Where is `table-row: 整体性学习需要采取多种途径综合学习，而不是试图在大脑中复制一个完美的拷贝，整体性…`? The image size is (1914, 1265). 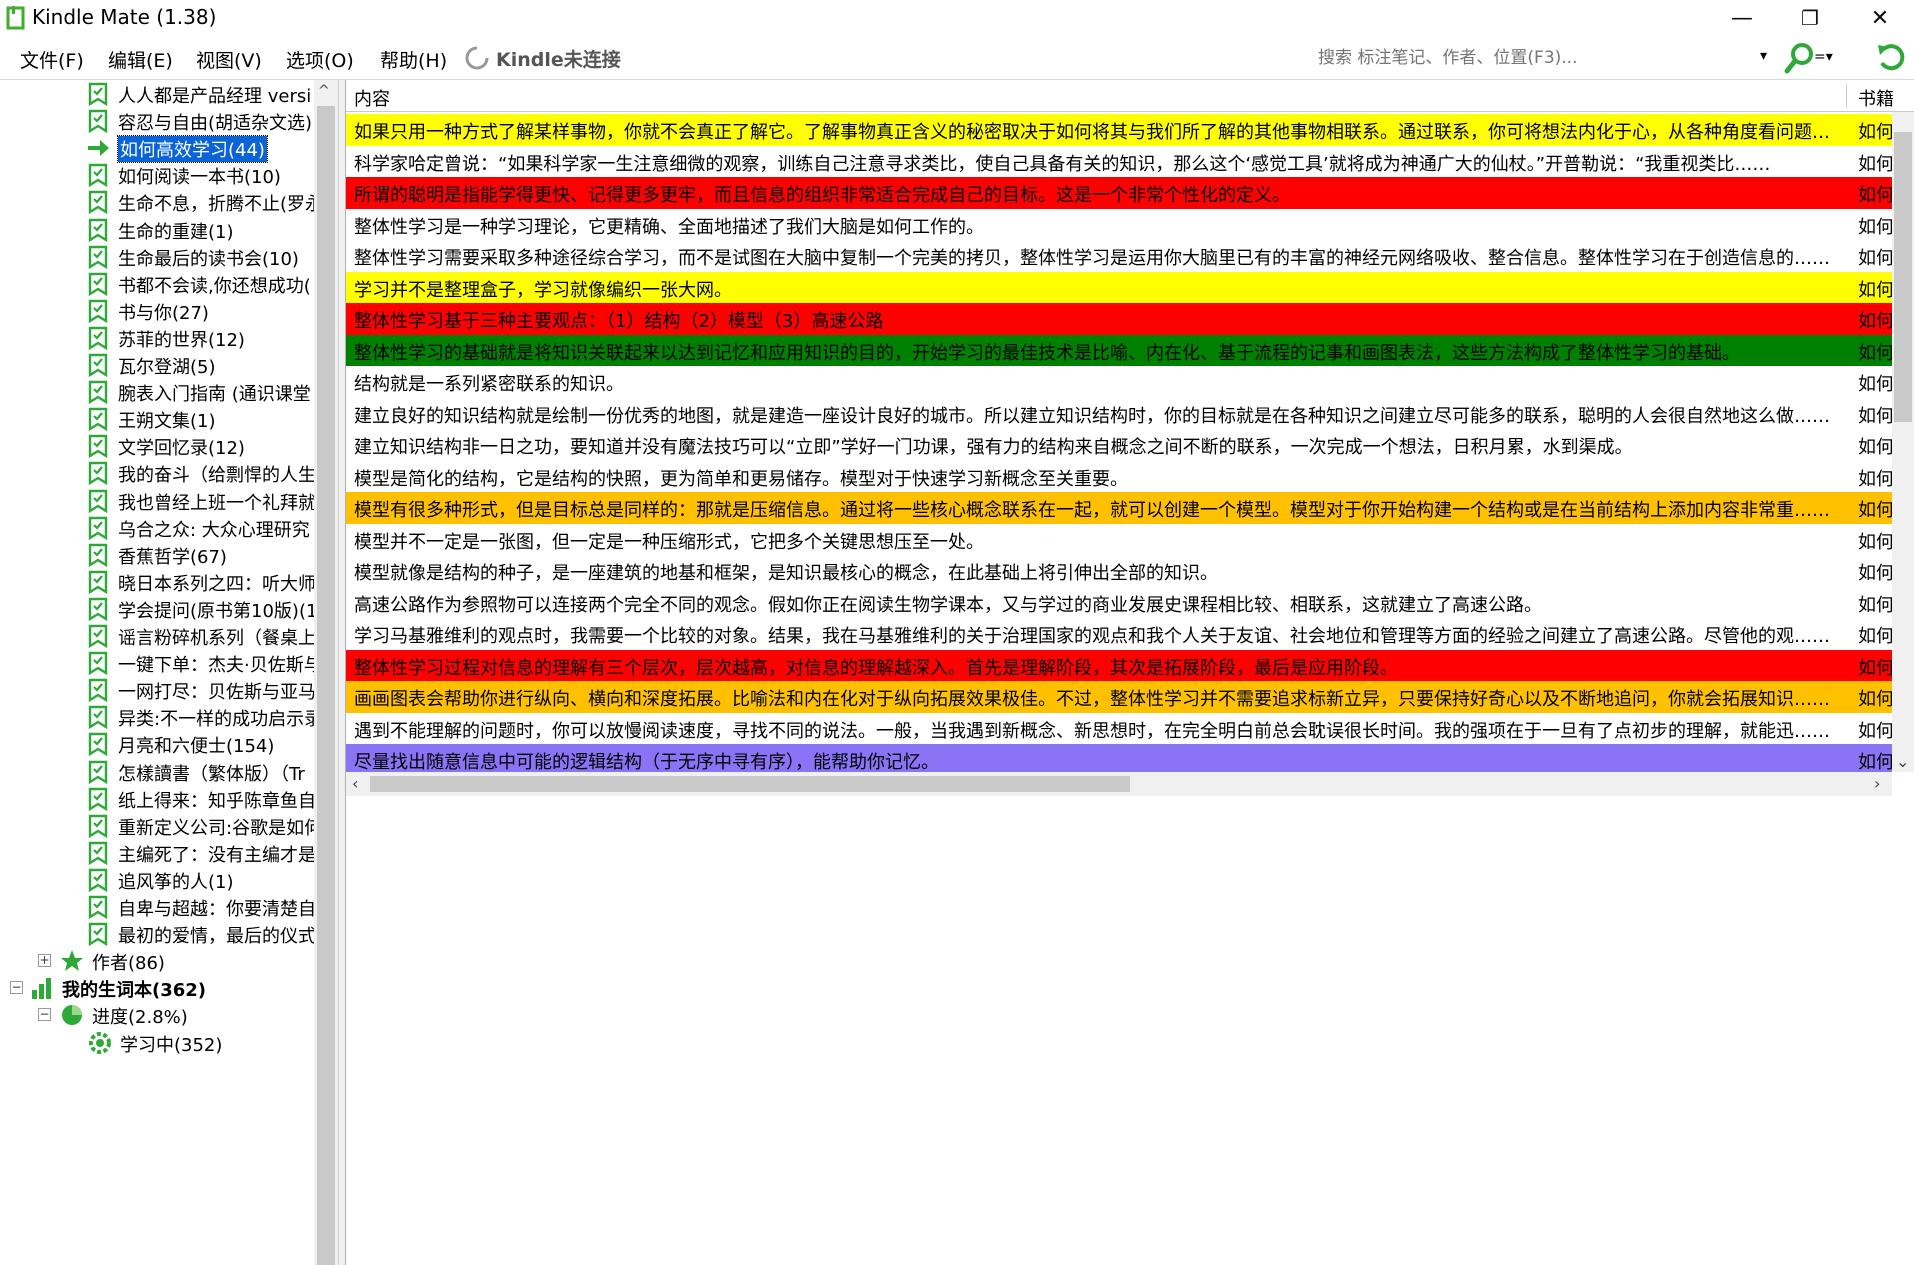 table-row: 整体性学习需要采取多种途径综合学习，而不是试图在大脑中复制一个完美的拷贝，整体性… is located at coordinates (1119, 256).